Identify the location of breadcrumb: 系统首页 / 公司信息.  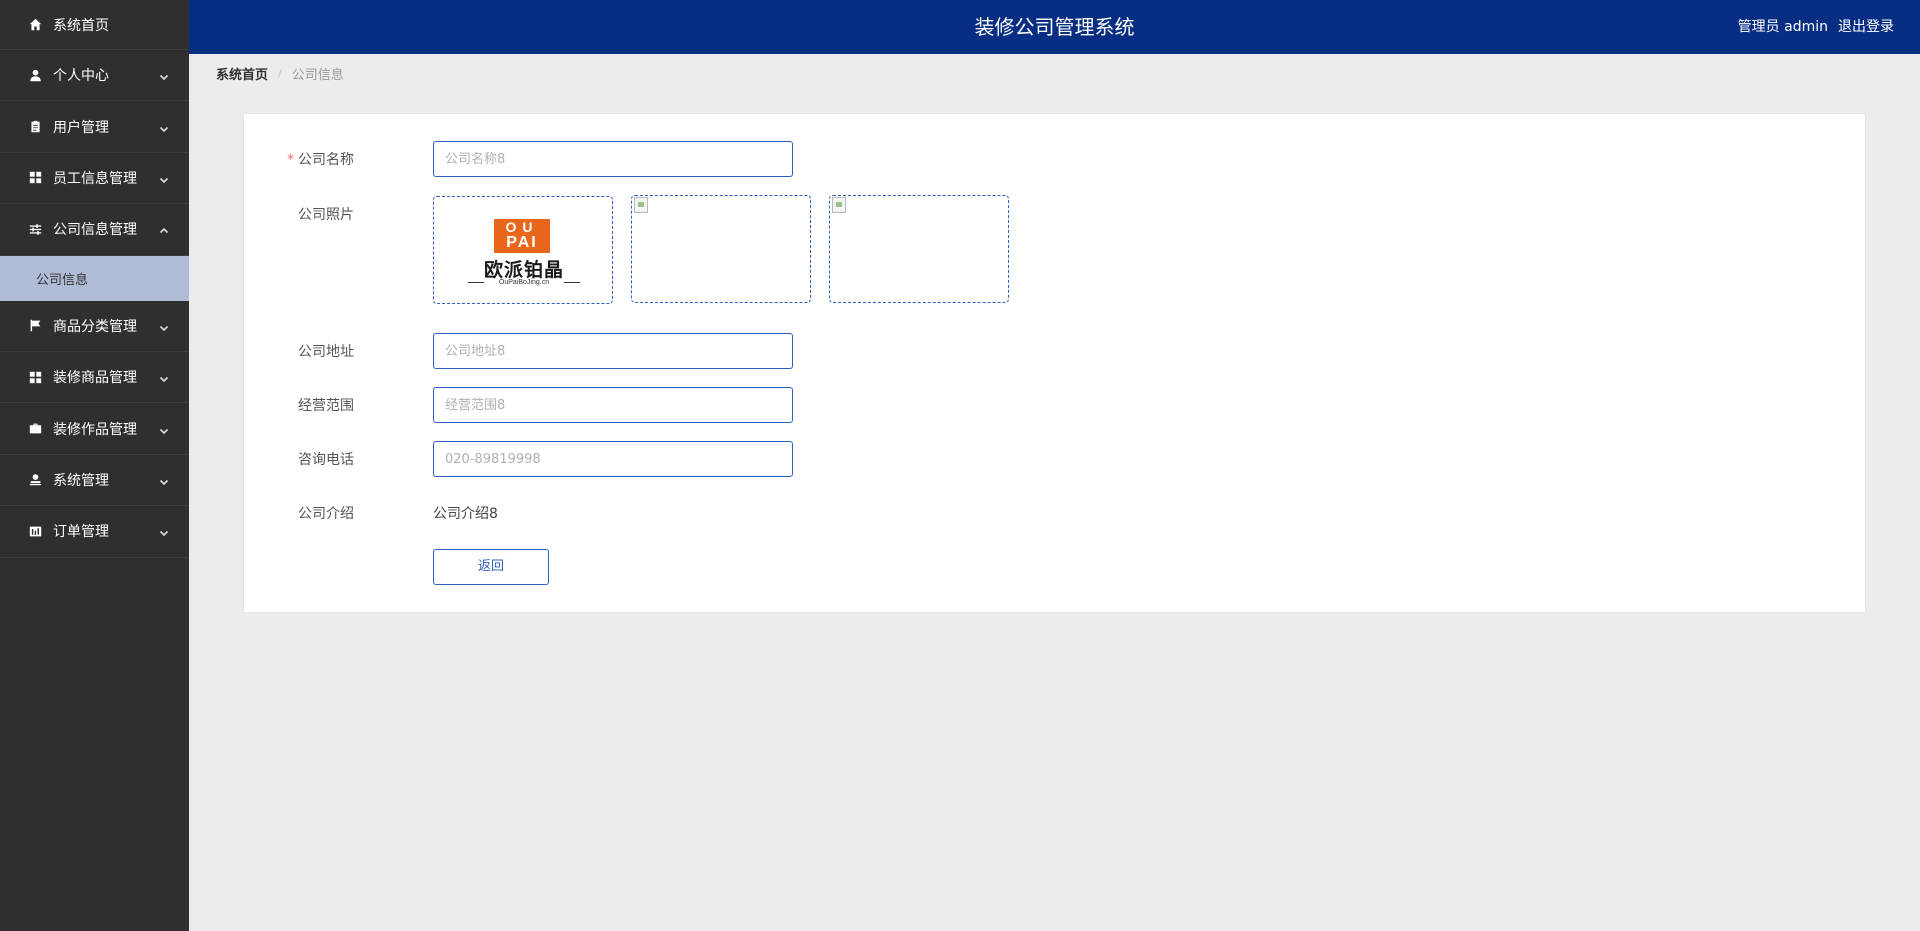
(280, 73).